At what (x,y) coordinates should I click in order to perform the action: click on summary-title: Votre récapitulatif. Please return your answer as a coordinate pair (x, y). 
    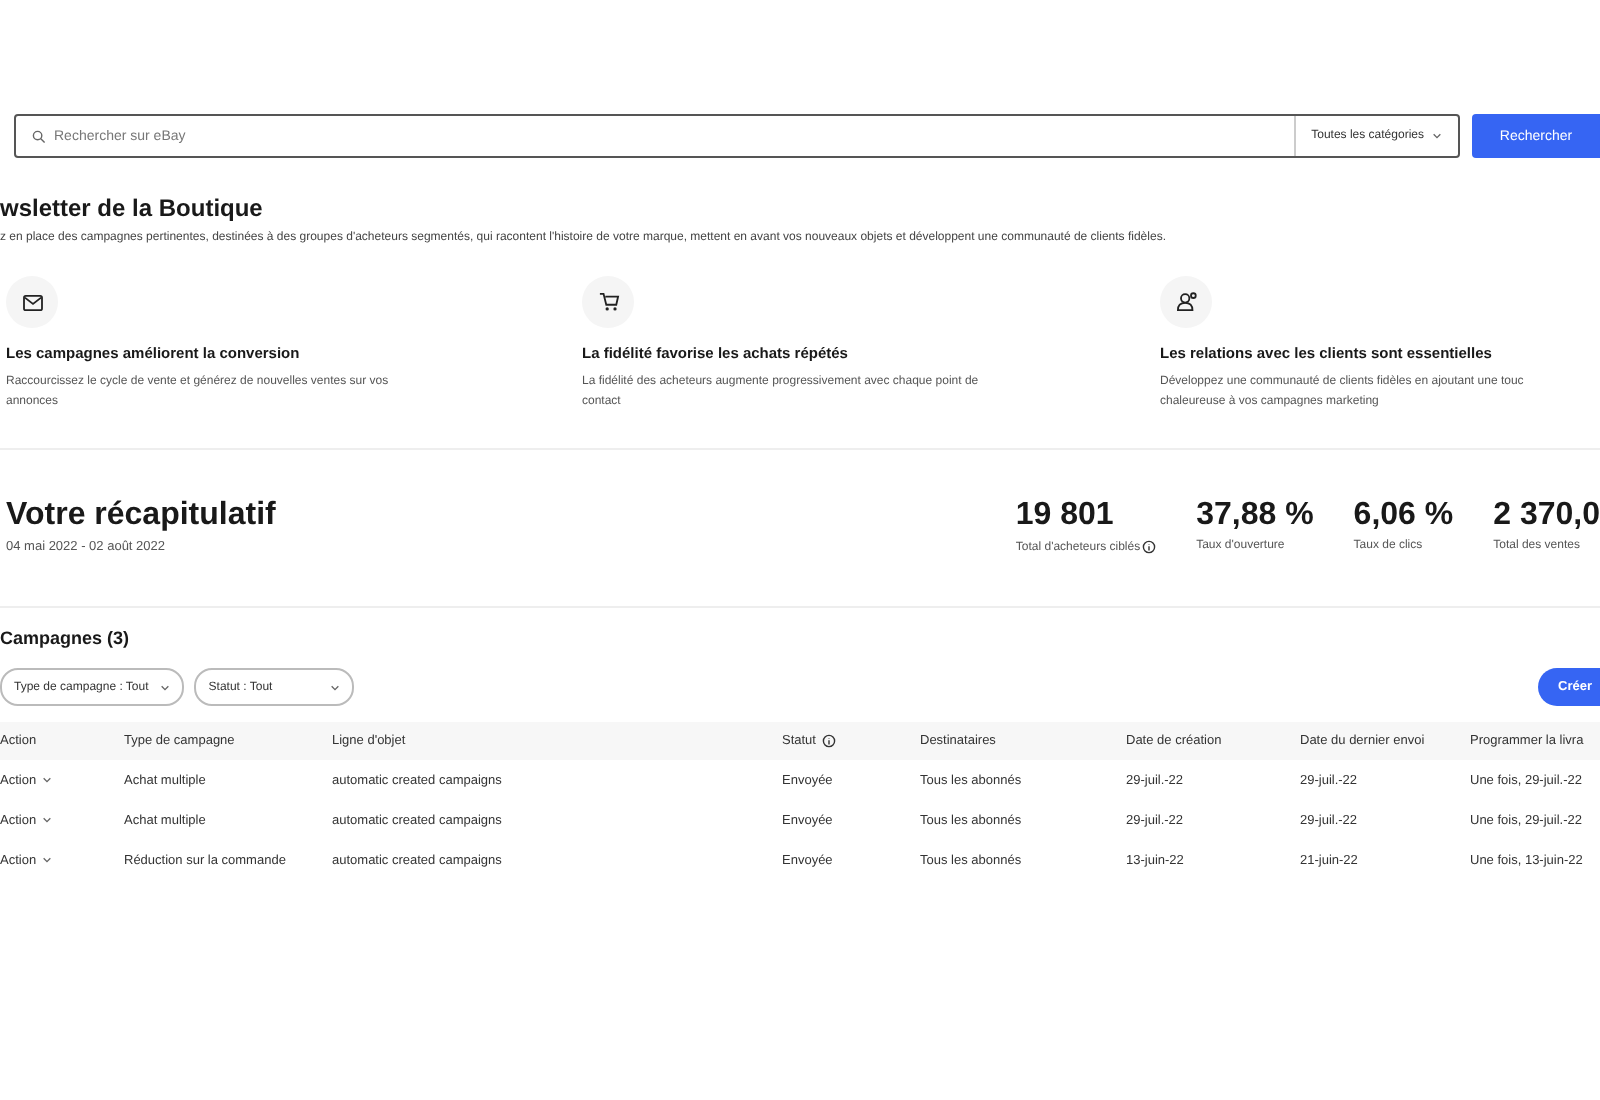
    Looking at the image, I should click on (141, 516).